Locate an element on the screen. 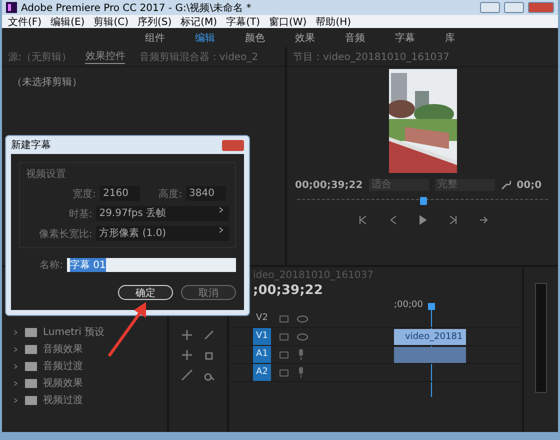  dialog-title: 新建字幕 is located at coordinates (31, 145).